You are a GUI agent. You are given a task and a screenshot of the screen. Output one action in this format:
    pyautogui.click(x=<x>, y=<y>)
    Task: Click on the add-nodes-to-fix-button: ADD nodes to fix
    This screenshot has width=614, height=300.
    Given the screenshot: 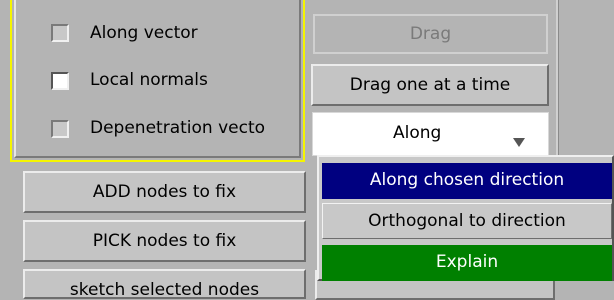 What is the action you would take?
    pyautogui.click(x=164, y=192)
    